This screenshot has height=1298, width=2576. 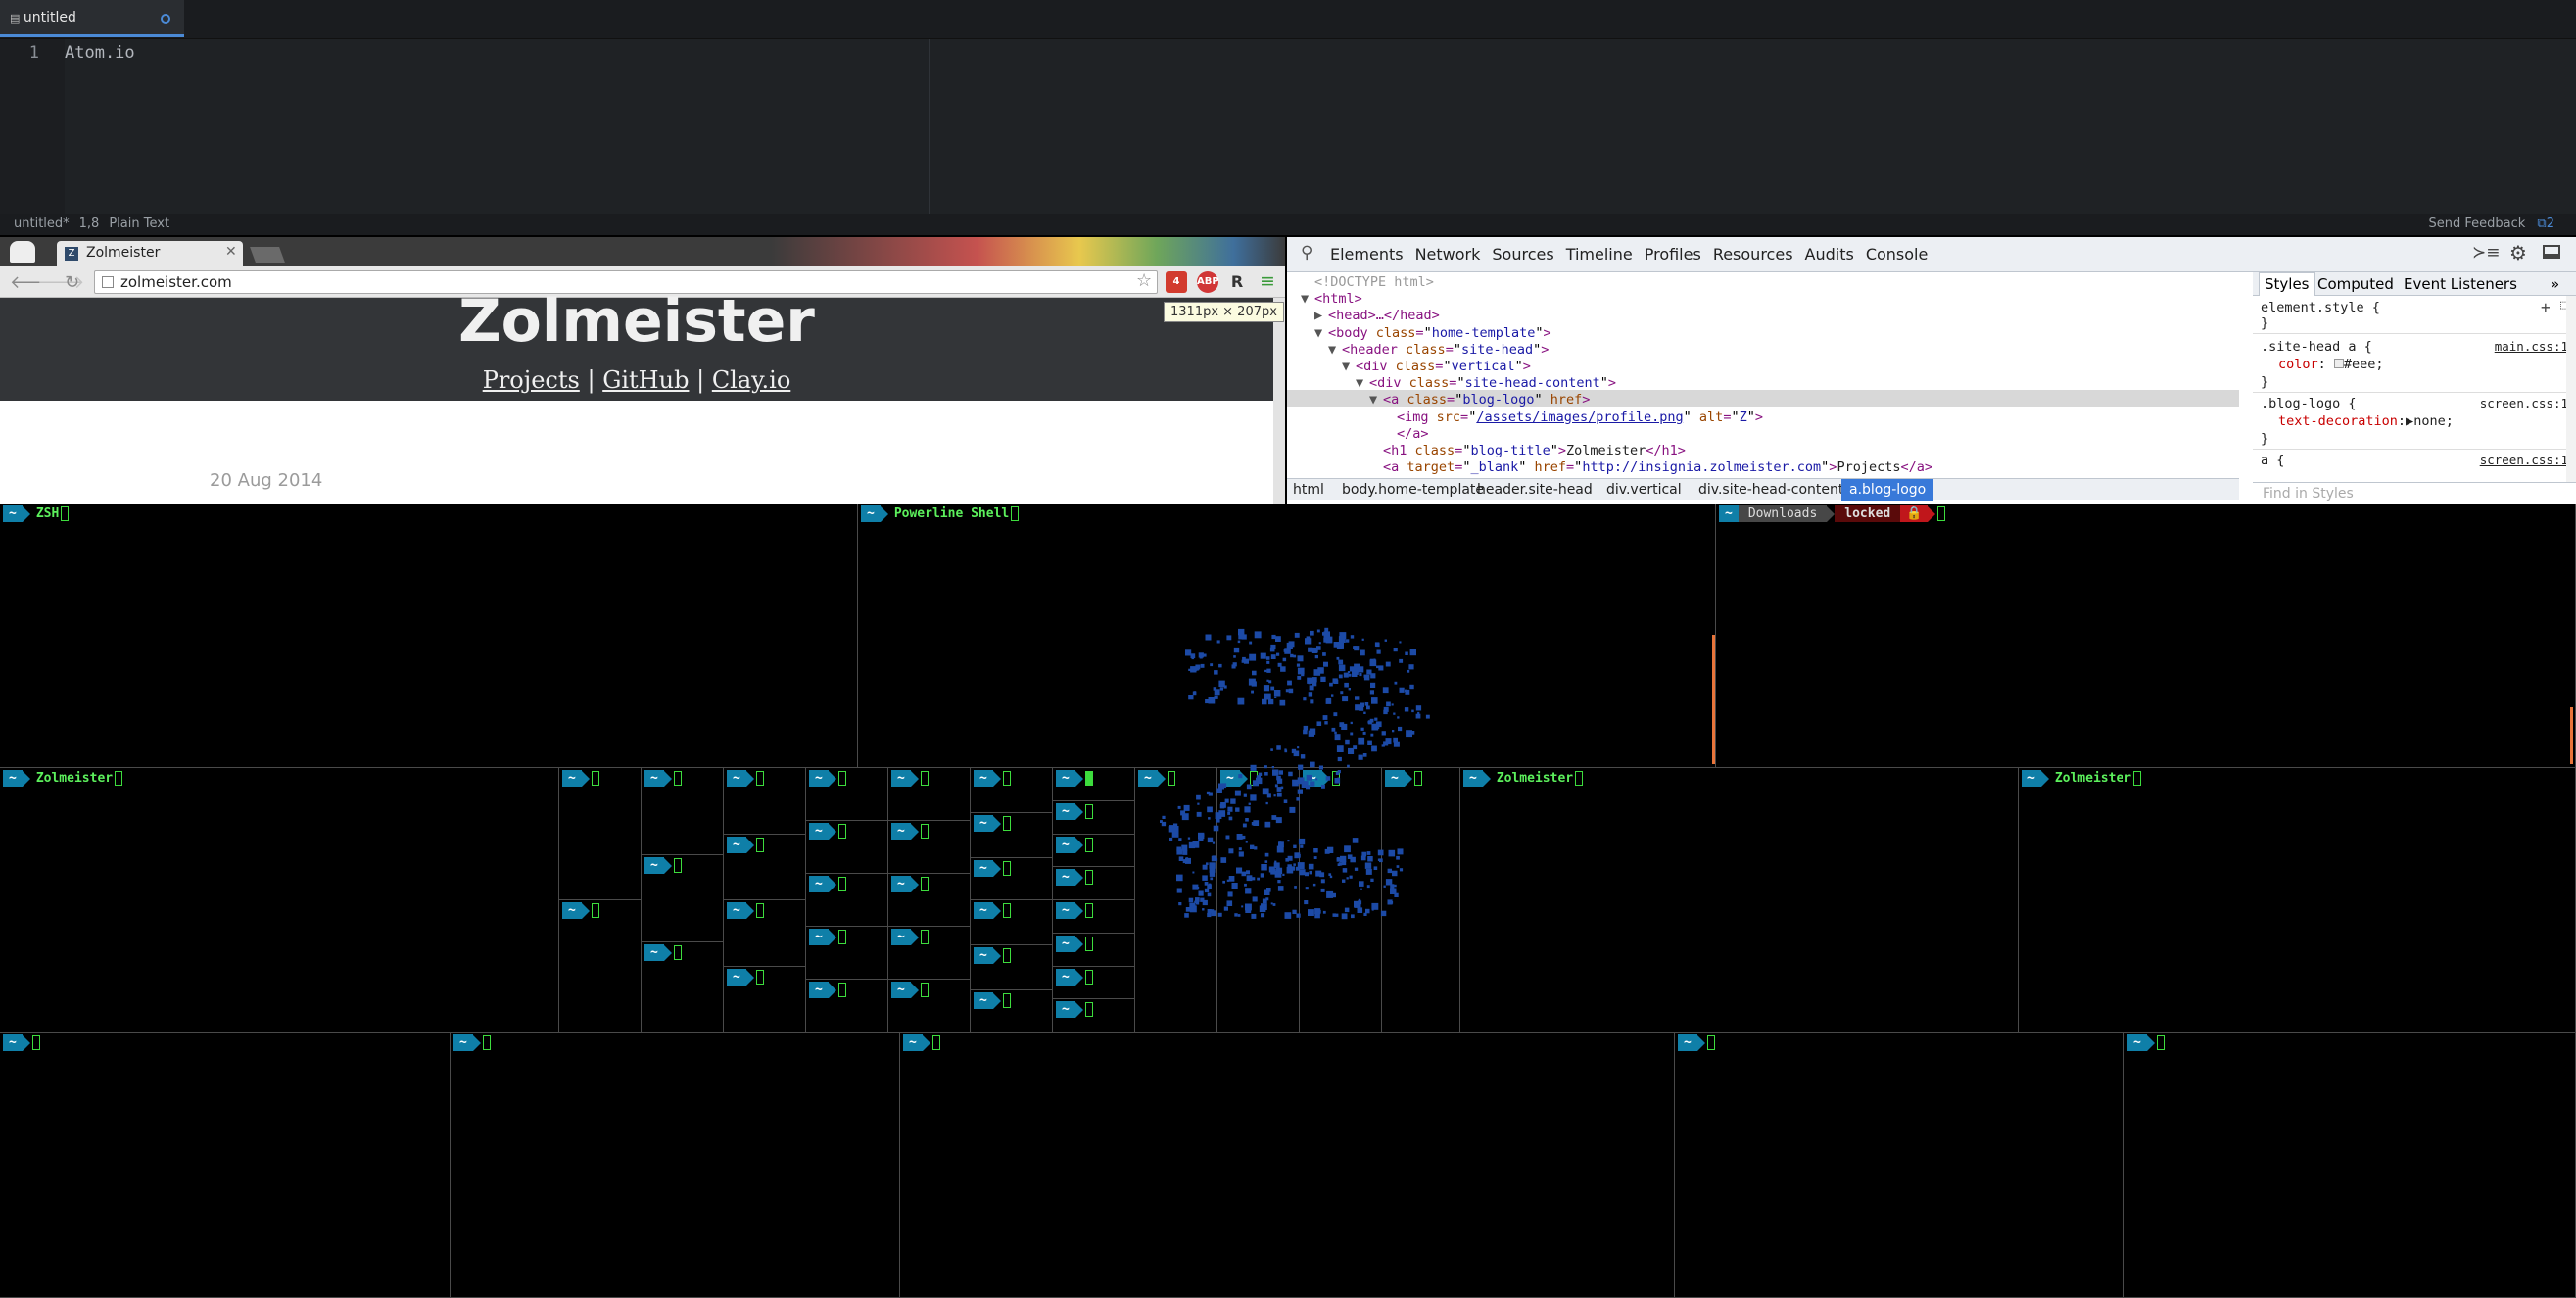 I want to click on status-file: untitled*, so click(x=42, y=224).